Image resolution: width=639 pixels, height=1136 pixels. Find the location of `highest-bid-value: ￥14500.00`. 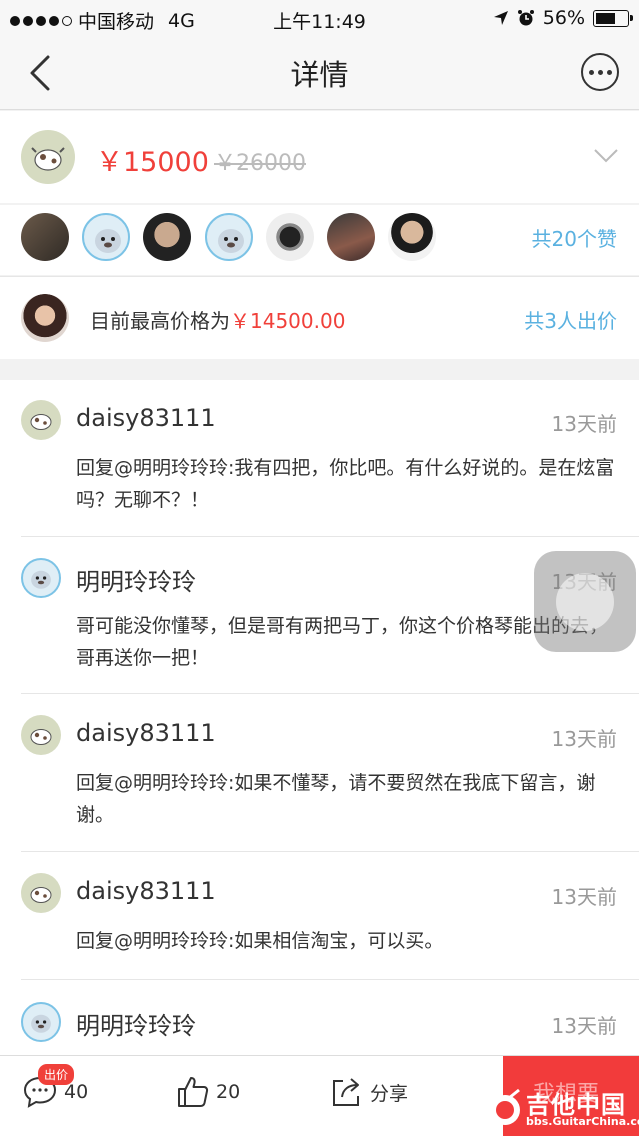

highest-bid-value: ￥14500.00 is located at coordinates (288, 321).